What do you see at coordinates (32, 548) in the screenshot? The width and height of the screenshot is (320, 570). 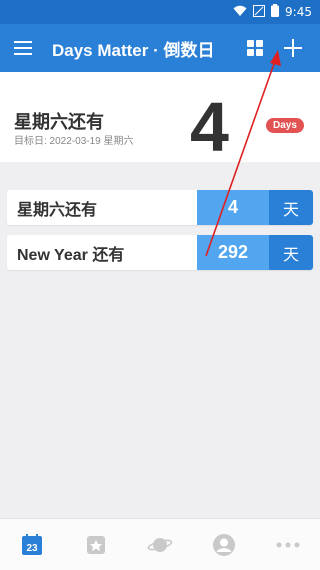 I see `calendar-day: 23` at bounding box center [32, 548].